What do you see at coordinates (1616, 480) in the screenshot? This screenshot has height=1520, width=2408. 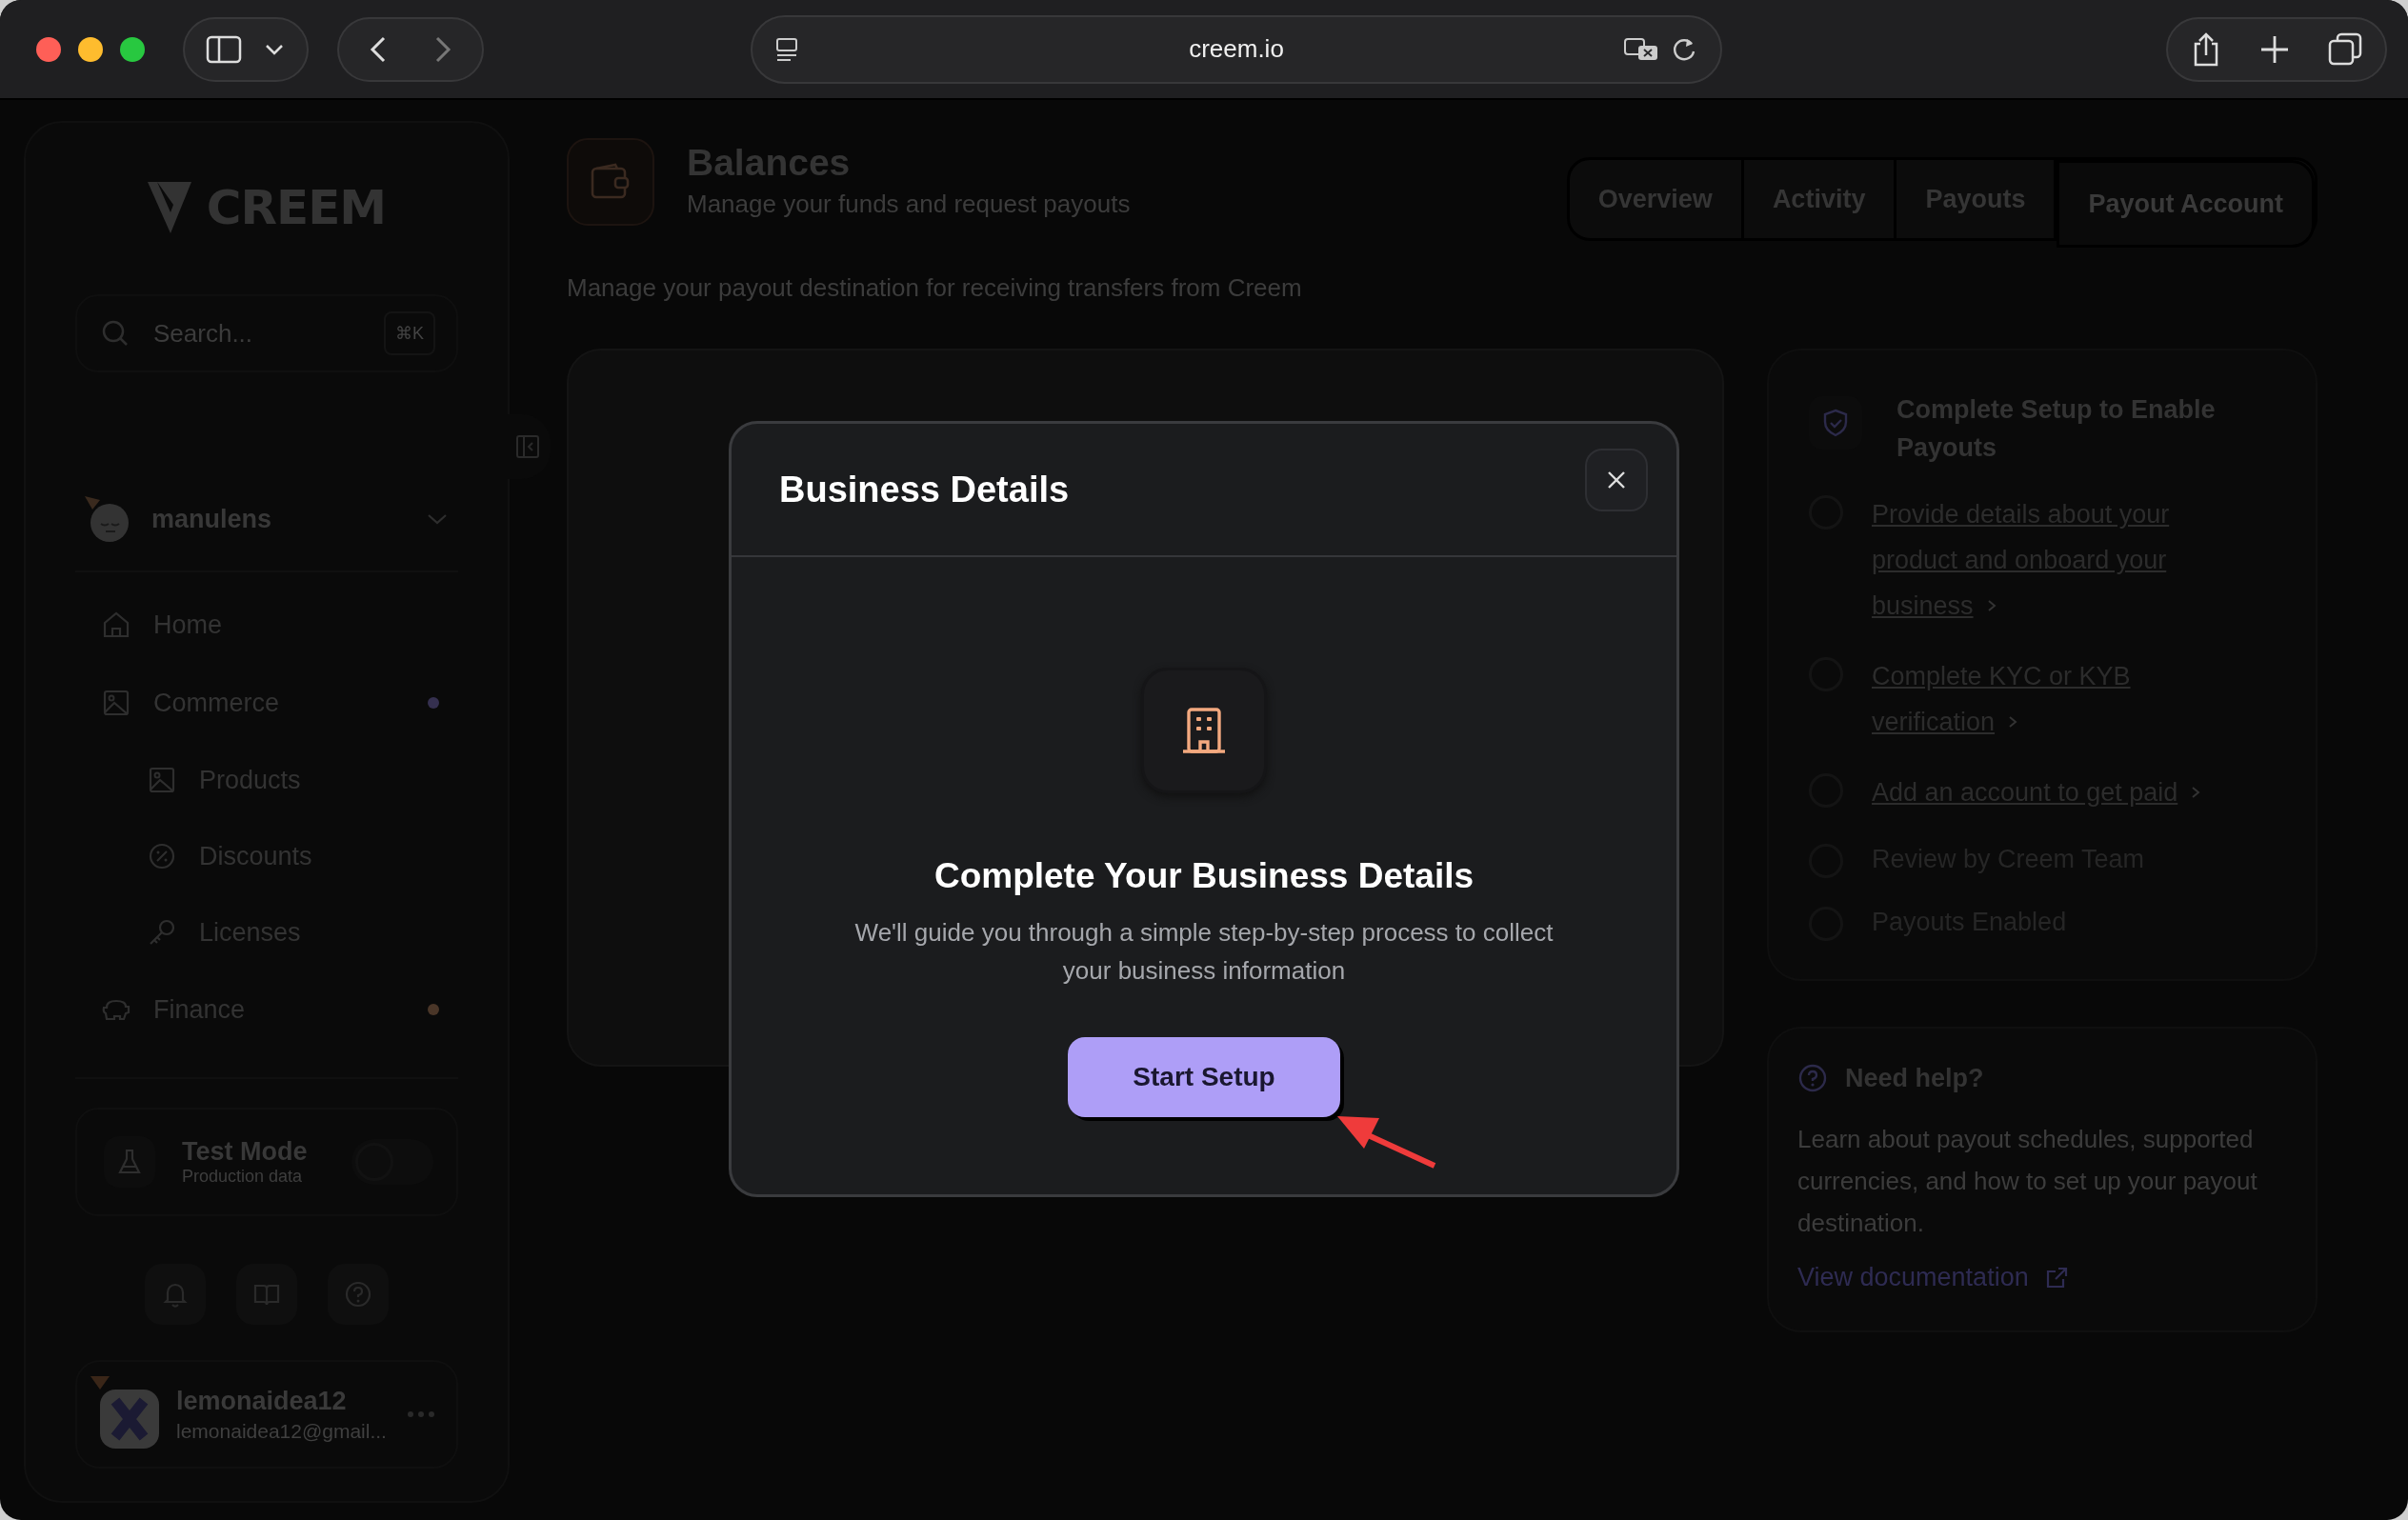 I see `close-button` at bounding box center [1616, 480].